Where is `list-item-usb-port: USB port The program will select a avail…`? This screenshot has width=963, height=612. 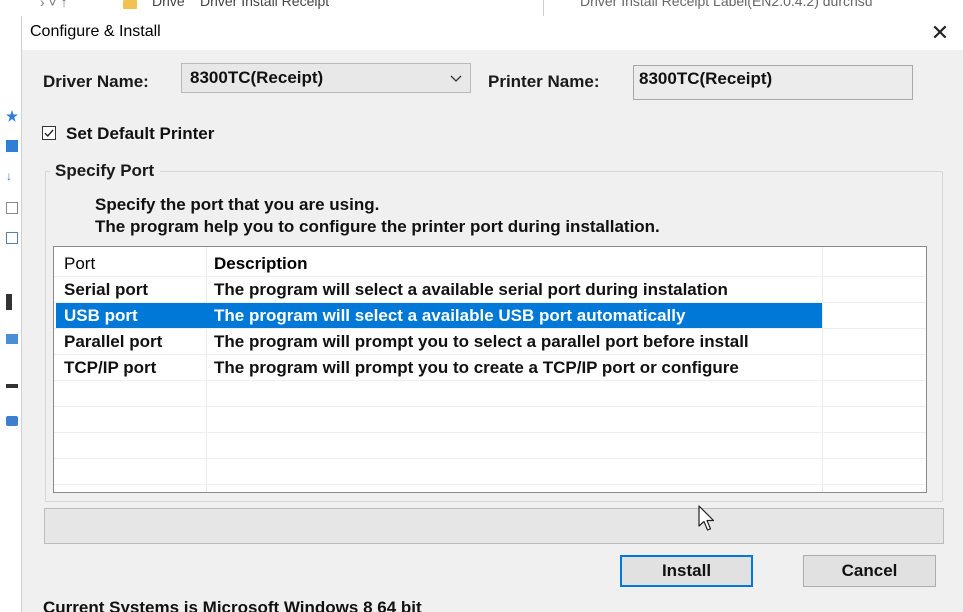 list-item-usb-port: USB port The program will select a avail… is located at coordinates (490, 316).